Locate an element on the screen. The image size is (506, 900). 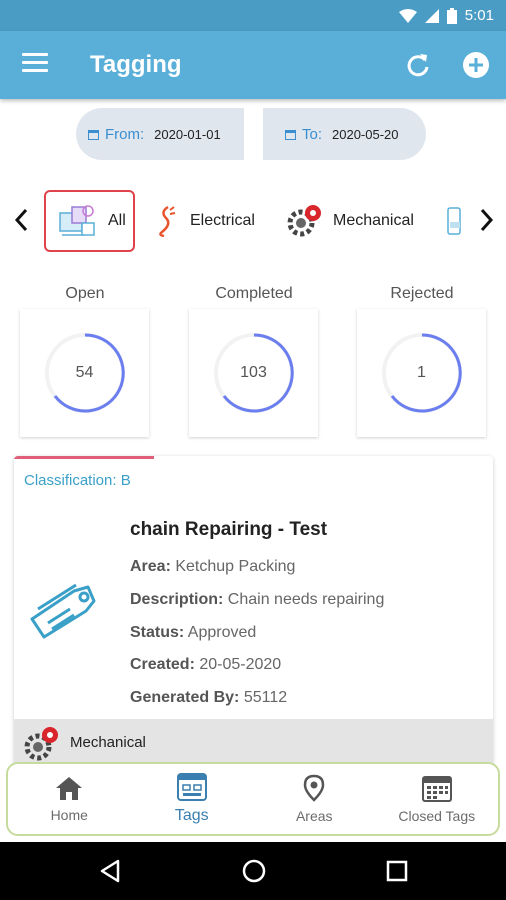
tag-description: Description: Chain needs repairing is located at coordinates (257, 600).